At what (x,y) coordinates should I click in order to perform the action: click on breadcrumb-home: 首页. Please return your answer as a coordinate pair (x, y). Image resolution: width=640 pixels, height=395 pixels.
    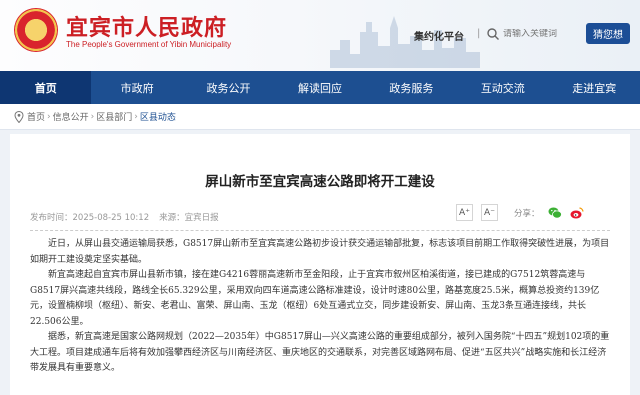
    Looking at the image, I should click on (36, 116).